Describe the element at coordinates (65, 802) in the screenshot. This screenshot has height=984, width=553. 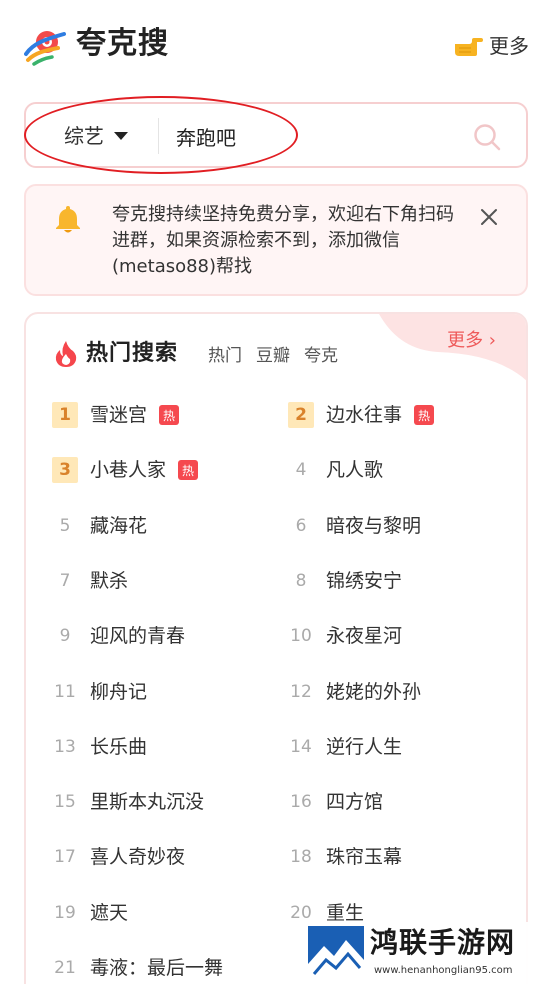
I see `hot-rank: 15` at that location.